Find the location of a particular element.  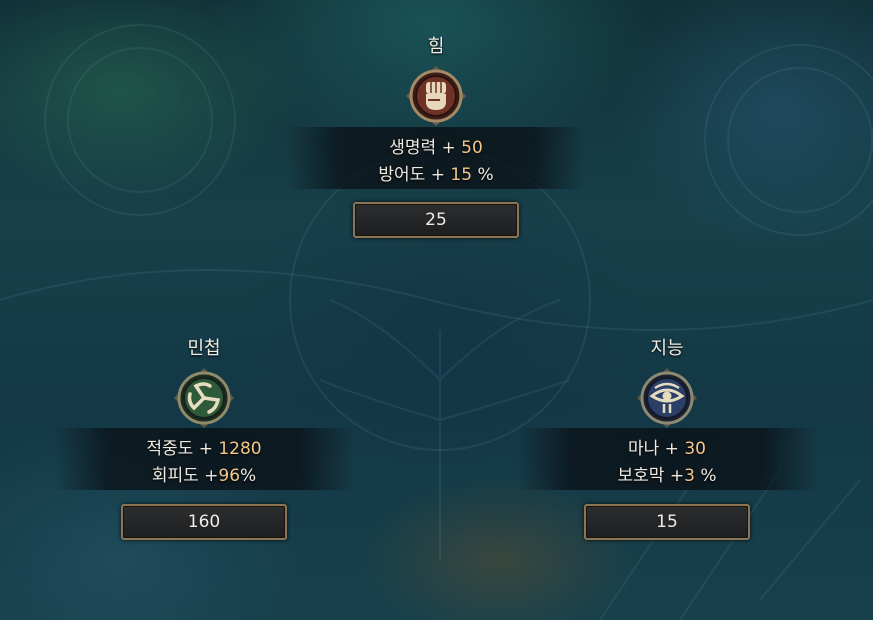

stat-panel: 적중도 + 1280 회피도 +96% is located at coordinates (204, 459).